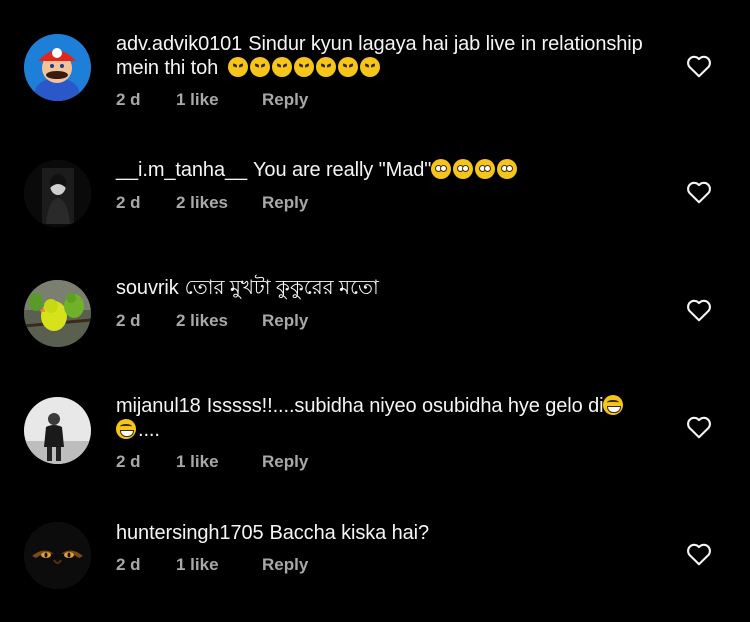  I want to click on comment-username: mijanul18, so click(158, 406).